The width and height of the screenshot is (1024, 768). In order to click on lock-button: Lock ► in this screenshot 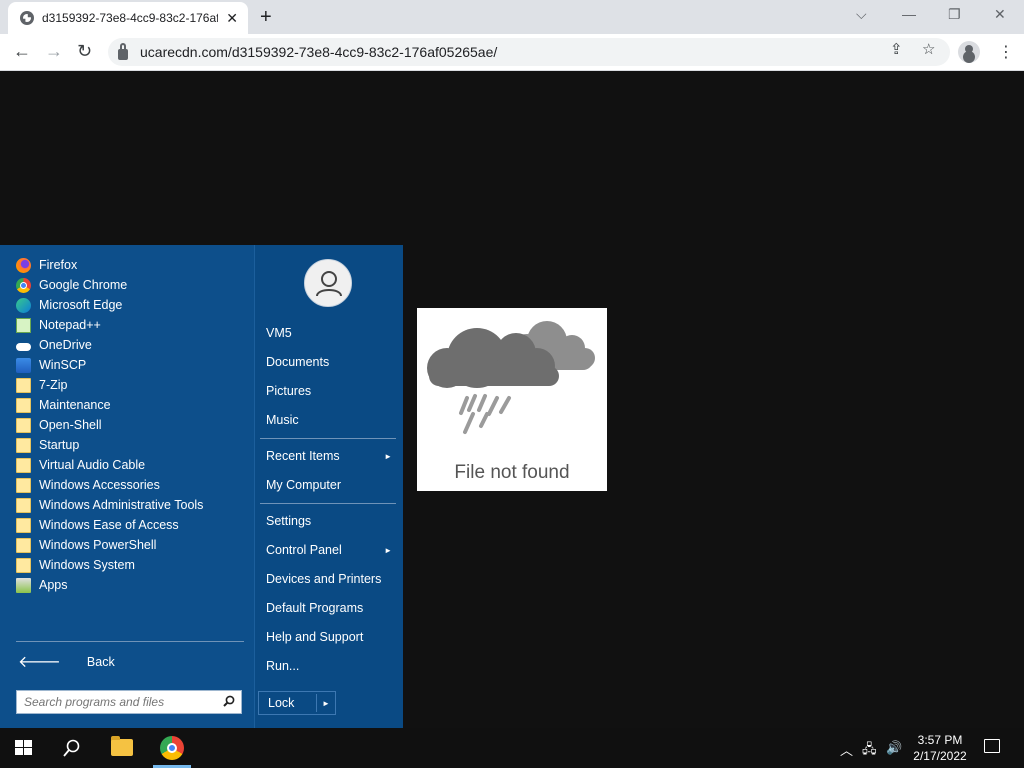, I will do `click(297, 703)`.